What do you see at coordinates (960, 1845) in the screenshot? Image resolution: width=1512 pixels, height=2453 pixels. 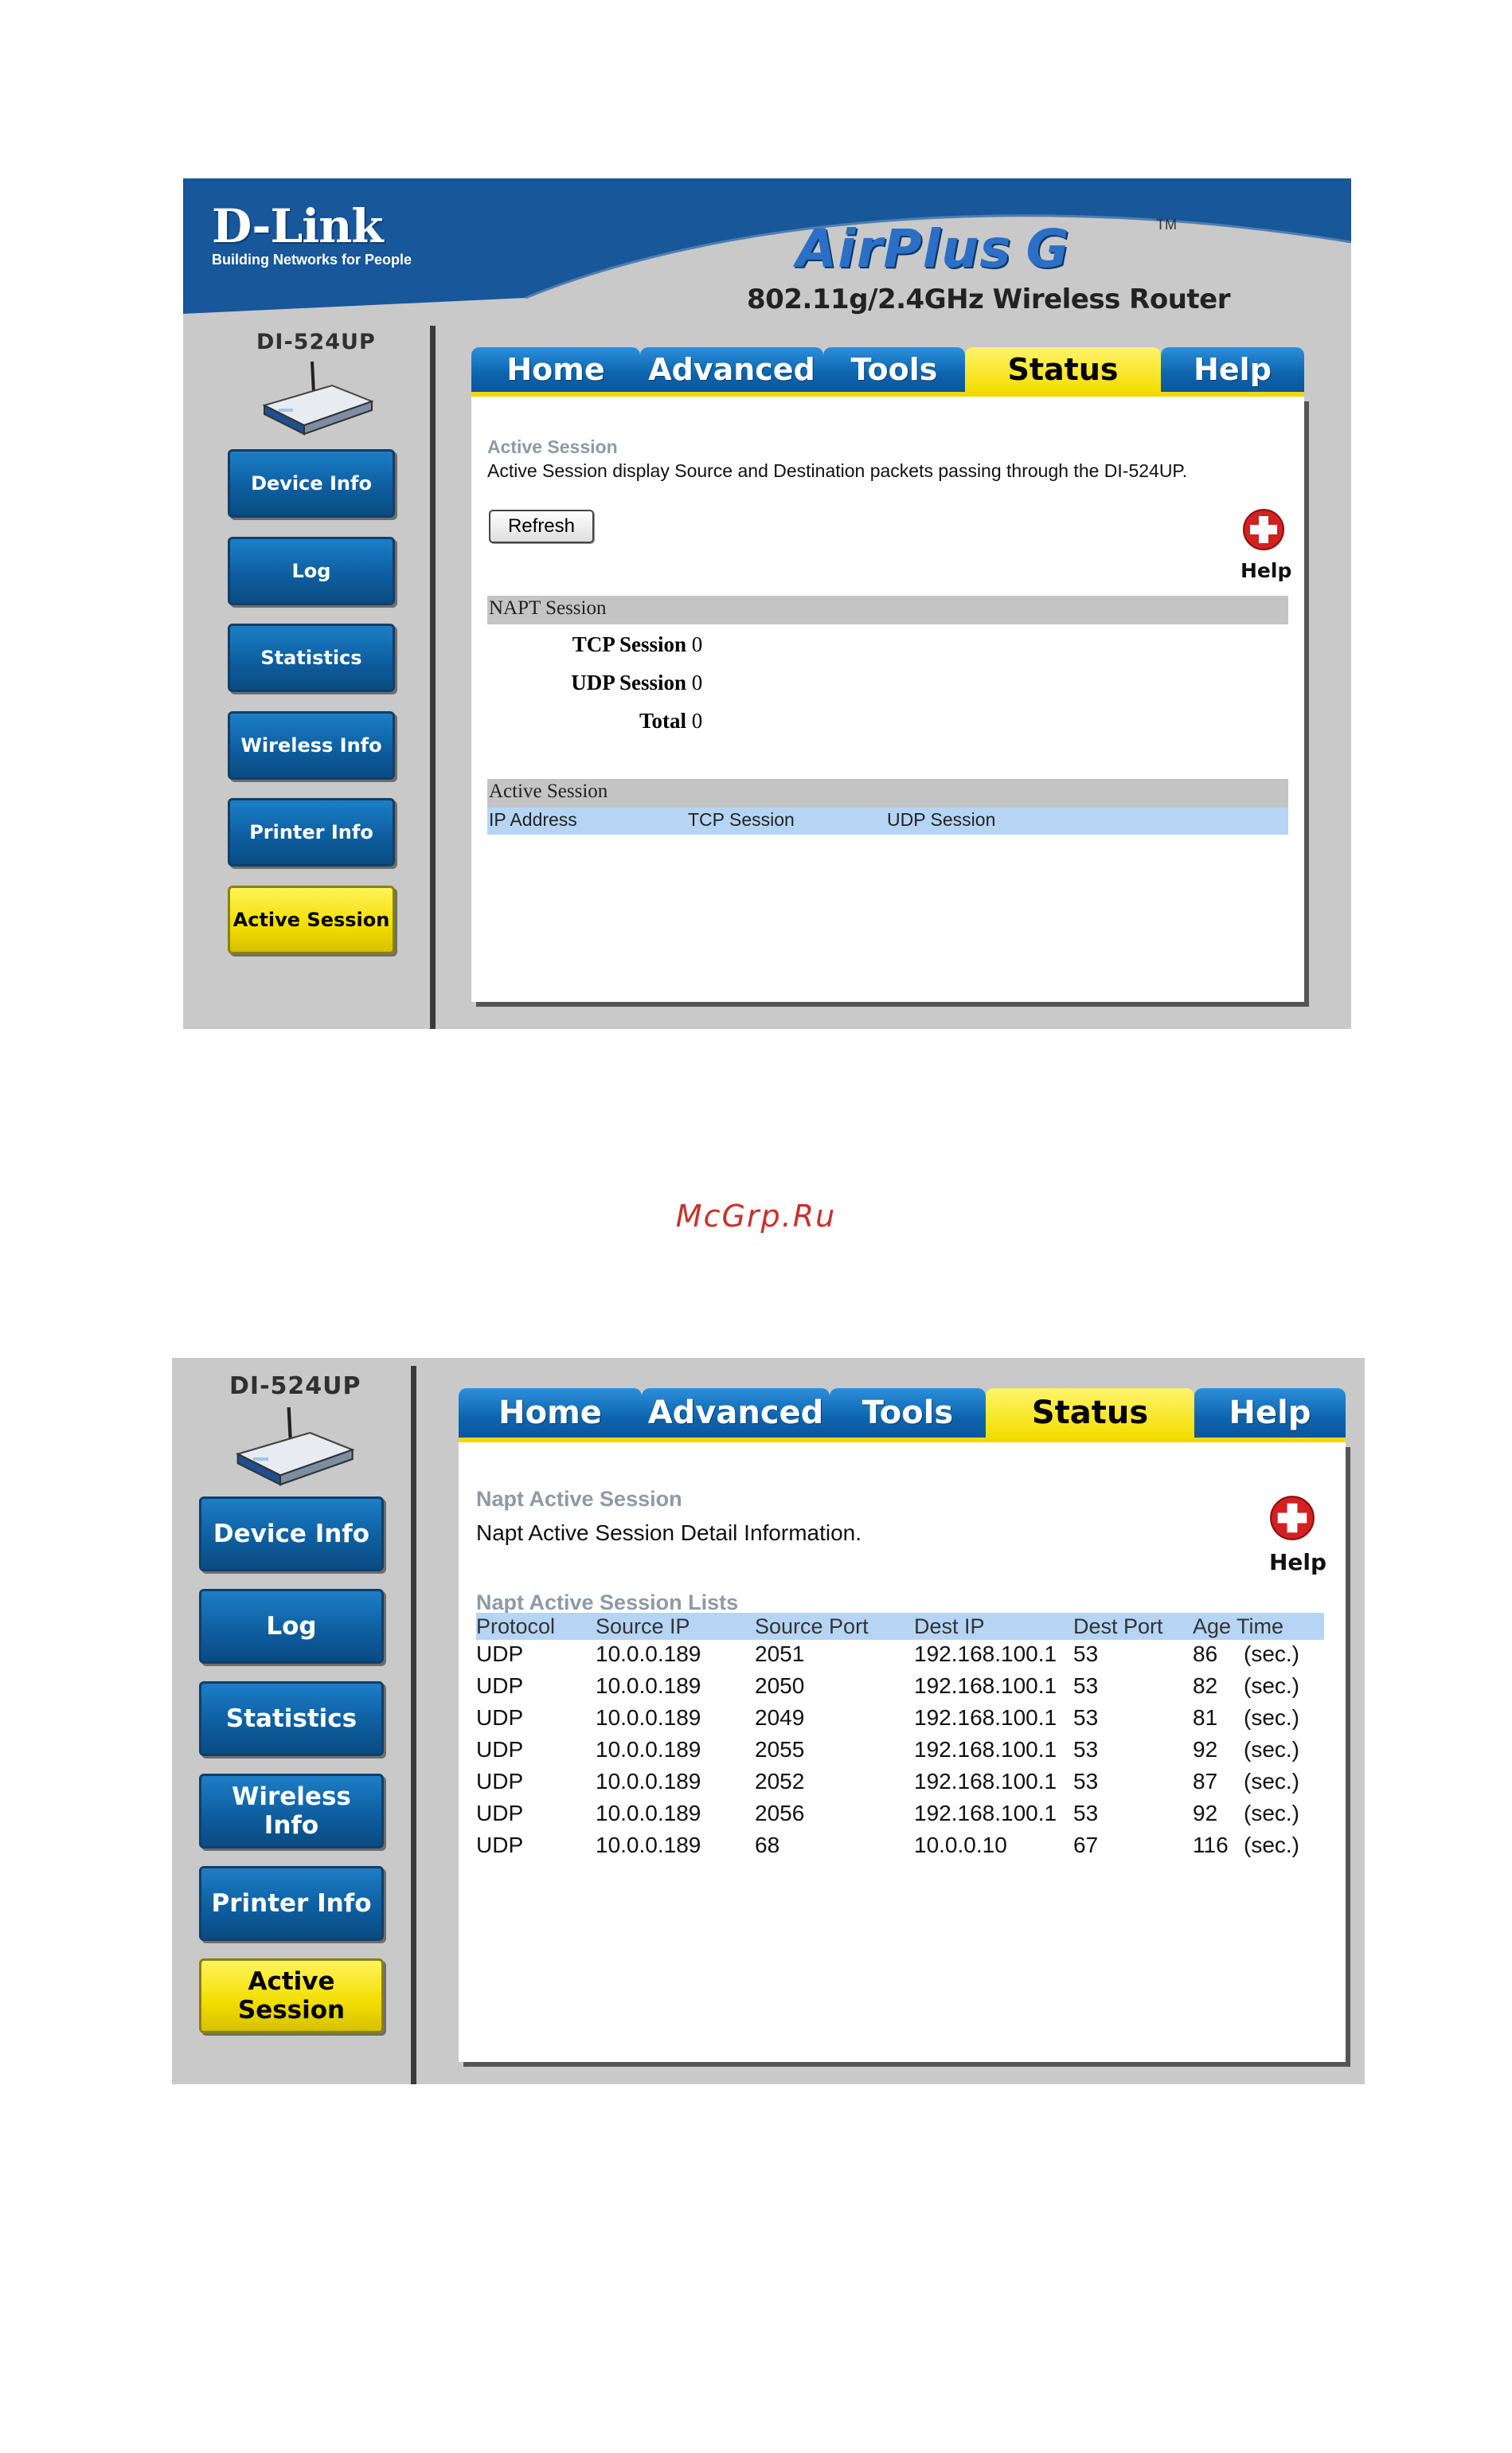 I see `cell-dest-ip: 10.0.0.10` at bounding box center [960, 1845].